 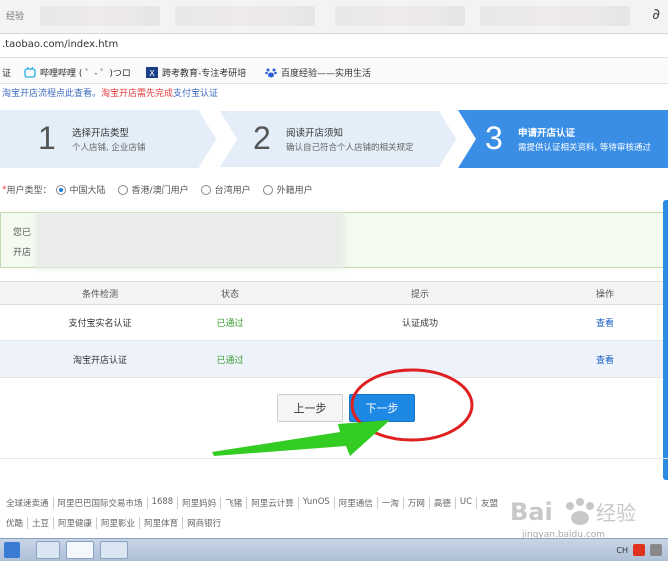 I want to click on info-line-2: 开店, so click(x=22, y=253).